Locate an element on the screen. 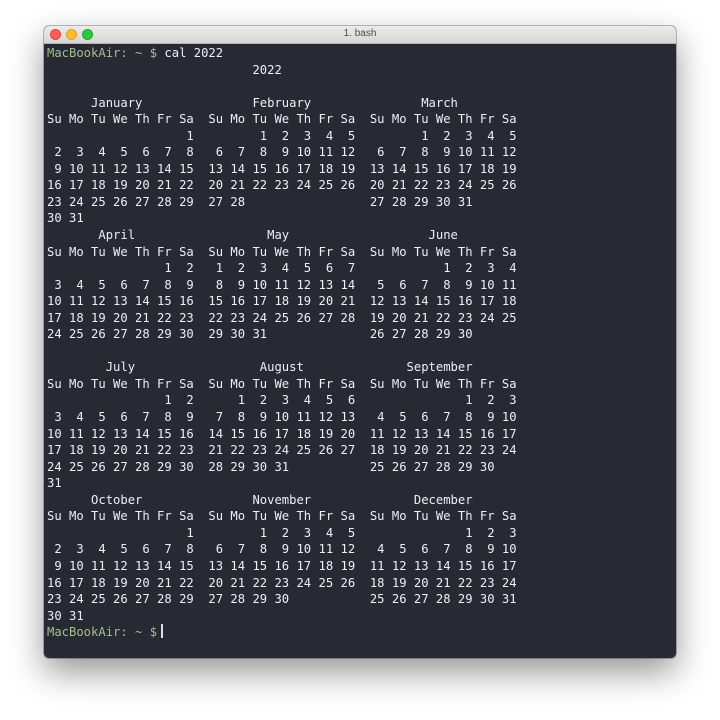  title-bar: 1. bash is located at coordinates (360, 35).